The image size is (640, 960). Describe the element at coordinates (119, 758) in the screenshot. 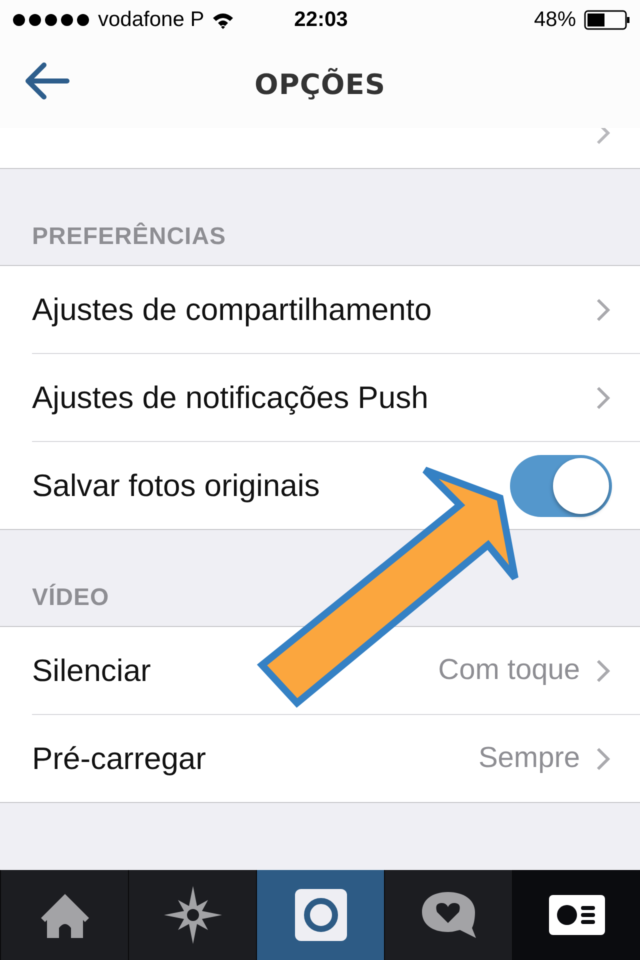

I see `row-label: Pré-carregar` at that location.